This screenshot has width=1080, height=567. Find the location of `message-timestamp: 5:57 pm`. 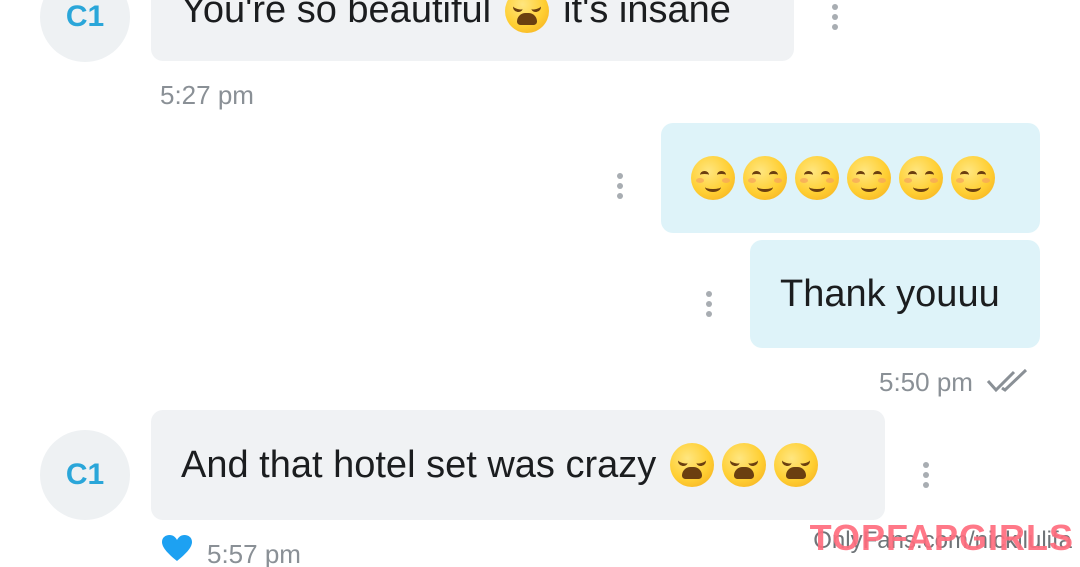

message-timestamp: 5:57 pm is located at coordinates (254, 553).